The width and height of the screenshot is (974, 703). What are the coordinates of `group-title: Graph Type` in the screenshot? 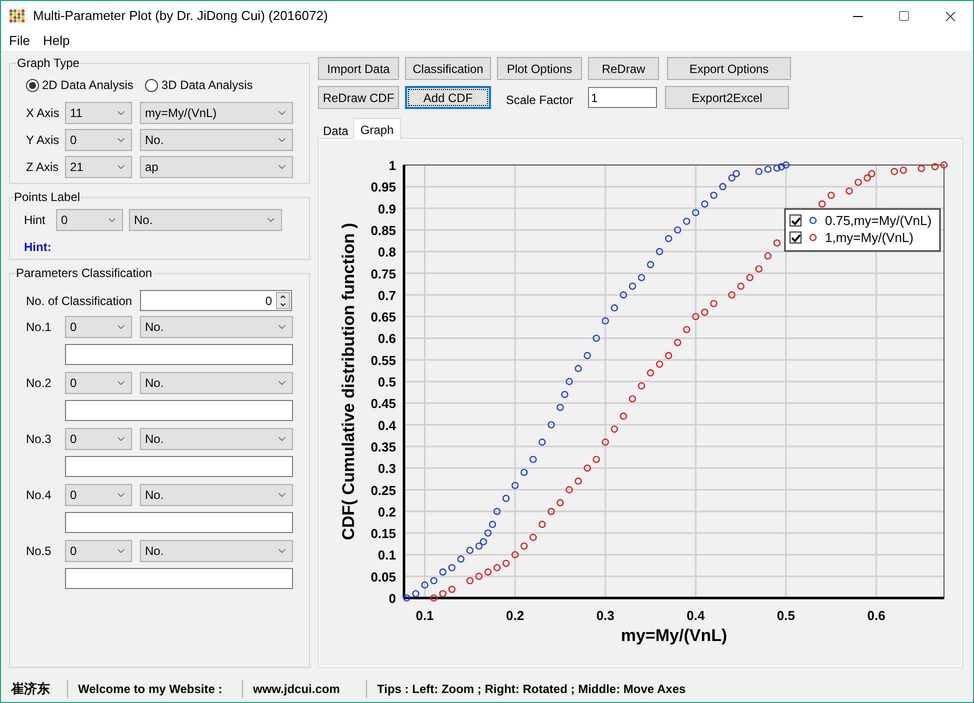 It's located at (48, 63).